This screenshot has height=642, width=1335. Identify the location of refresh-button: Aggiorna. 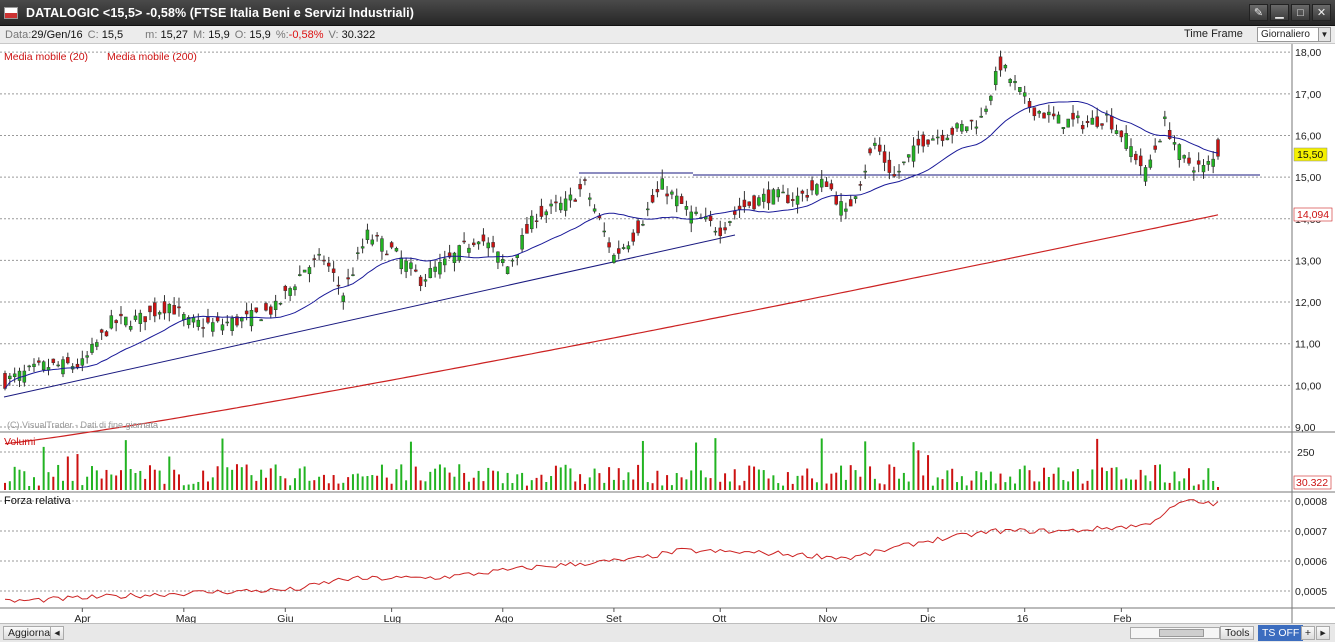
(29, 633).